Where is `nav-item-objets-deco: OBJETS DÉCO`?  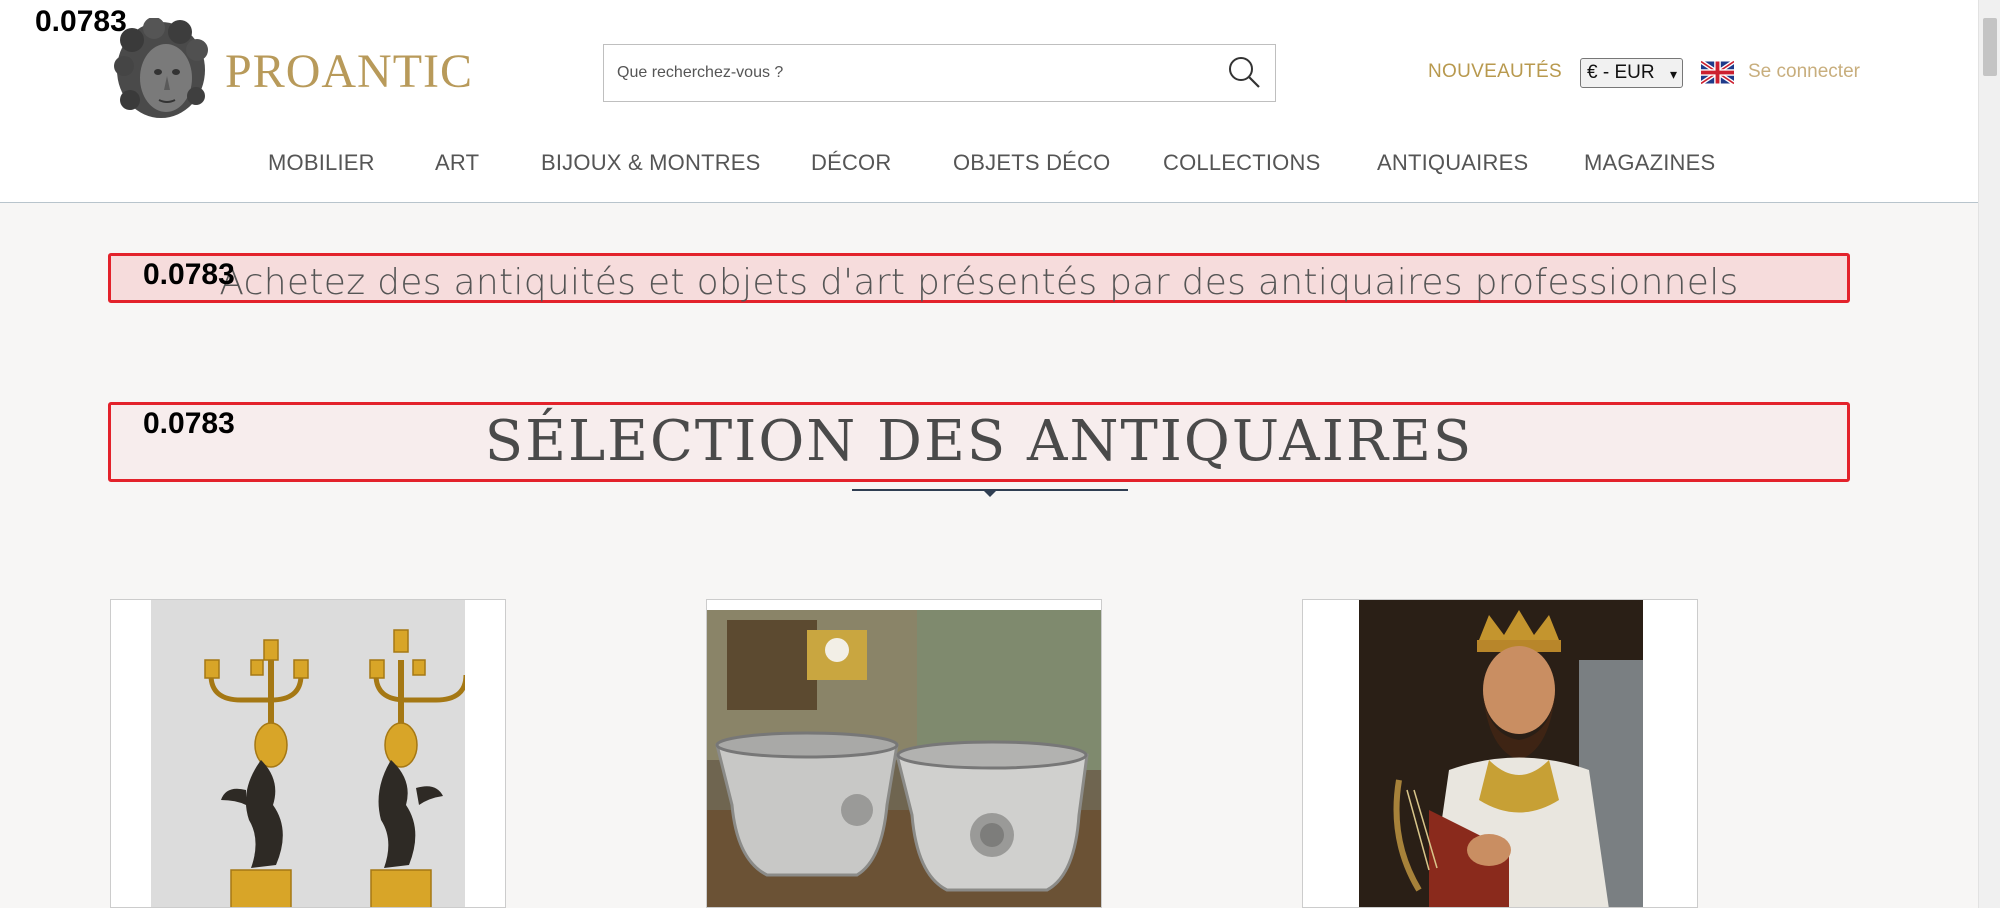 nav-item-objets-deco: OBJETS DÉCO is located at coordinates (1031, 165).